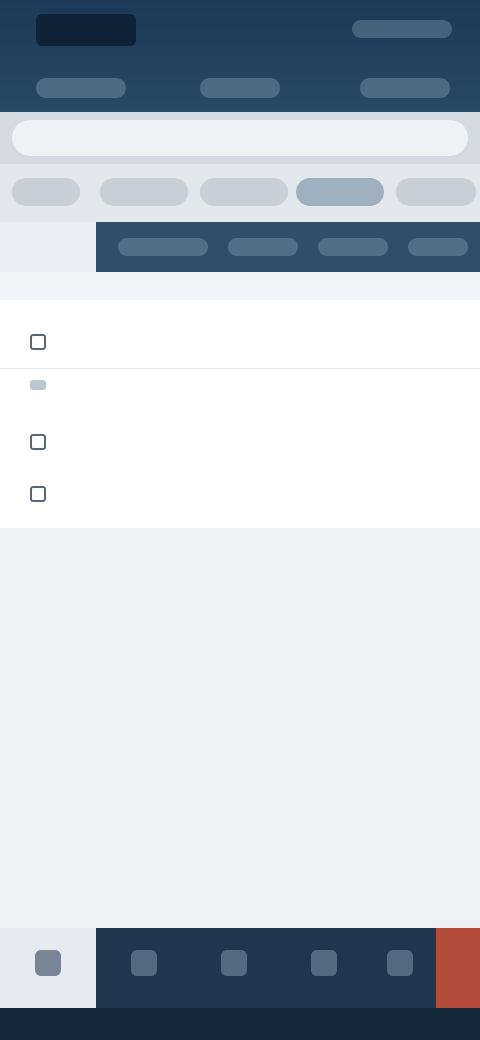 Image resolution: width=480 pixels, height=1040 pixels. I want to click on search-bar, so click(240, 138).